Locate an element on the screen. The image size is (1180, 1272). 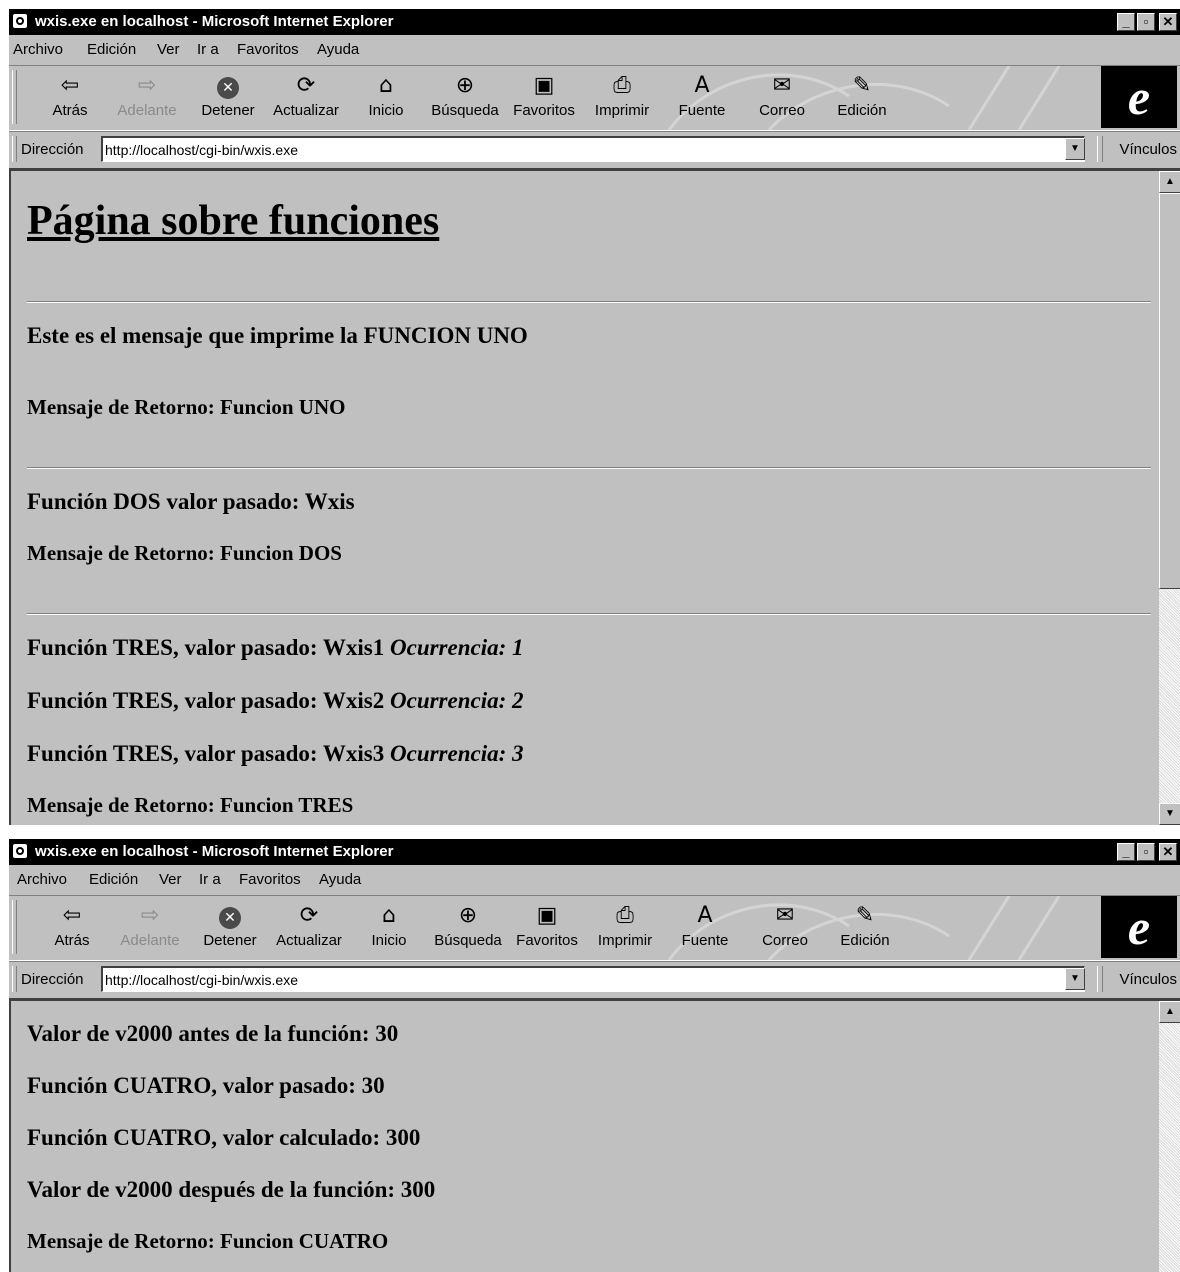
vertical-scrollbar: ▲ ▼ is located at coordinates (1169, 498).